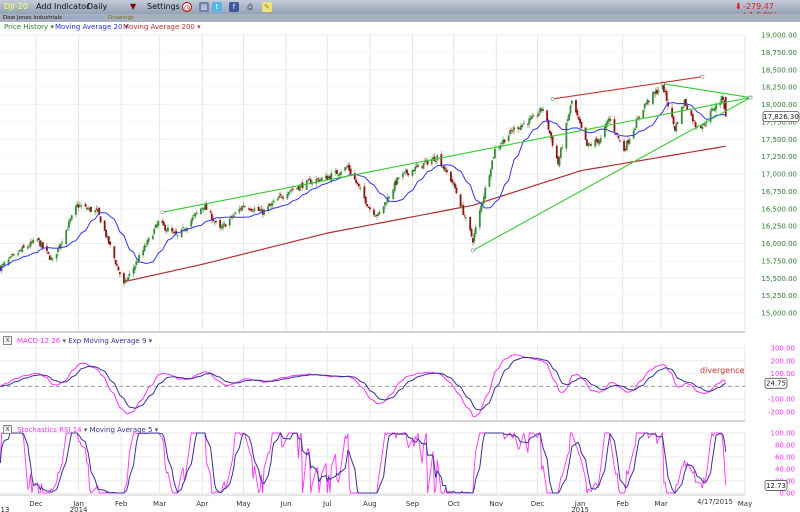 This screenshot has width=800, height=512. Describe the element at coordinates (49, 430) in the screenshot. I see `stoch-title-label: Stochastics RSI 14` at that location.